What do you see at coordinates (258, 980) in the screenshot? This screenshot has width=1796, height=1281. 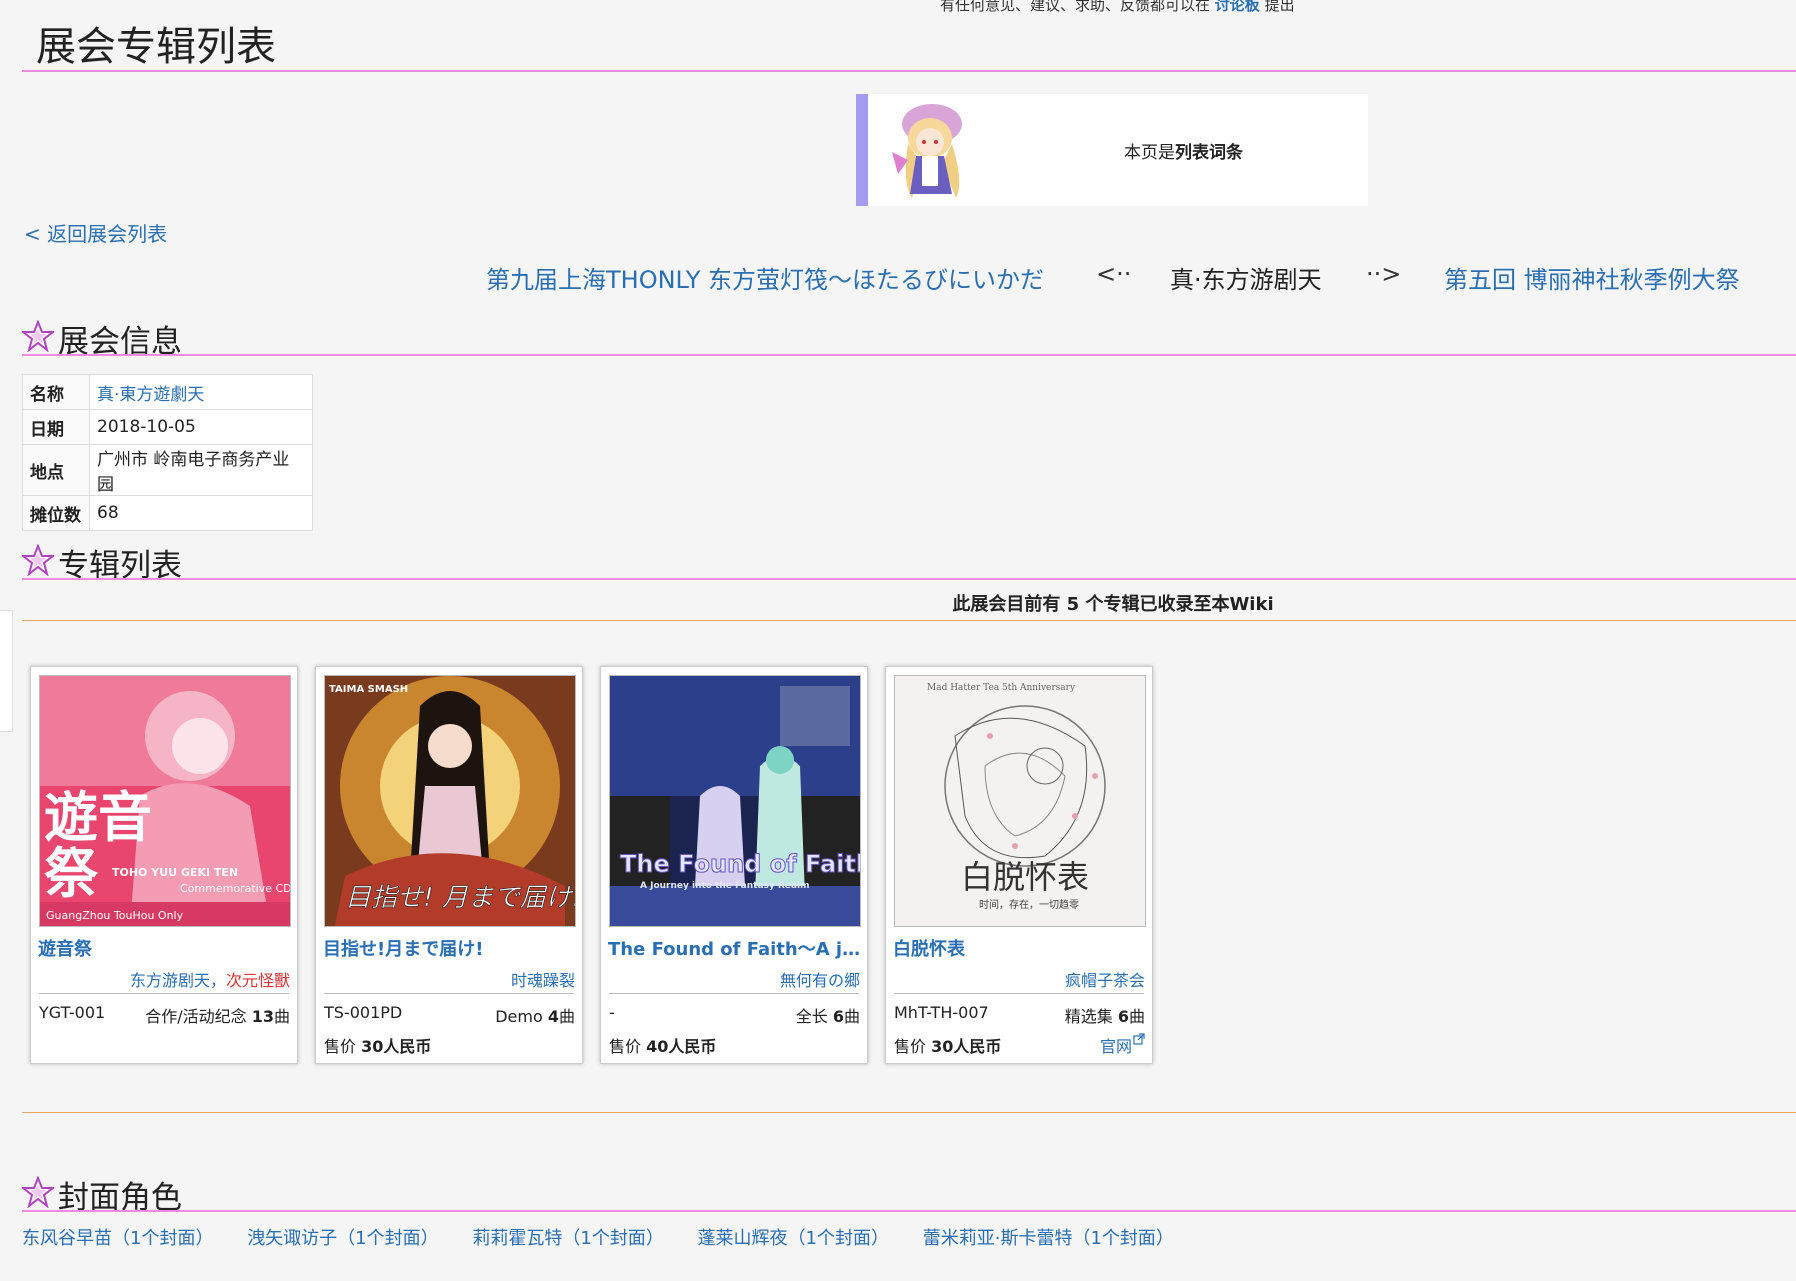 I see `circle-link: 次元怪獸` at bounding box center [258, 980].